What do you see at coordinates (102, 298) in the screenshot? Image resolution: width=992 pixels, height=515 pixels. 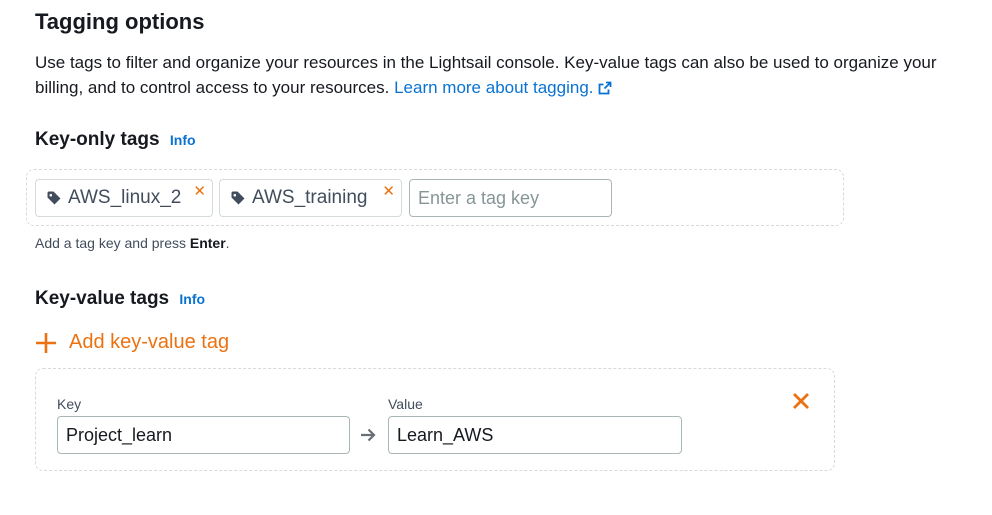 I see `key-value-heading-label: Key-value tags` at bounding box center [102, 298].